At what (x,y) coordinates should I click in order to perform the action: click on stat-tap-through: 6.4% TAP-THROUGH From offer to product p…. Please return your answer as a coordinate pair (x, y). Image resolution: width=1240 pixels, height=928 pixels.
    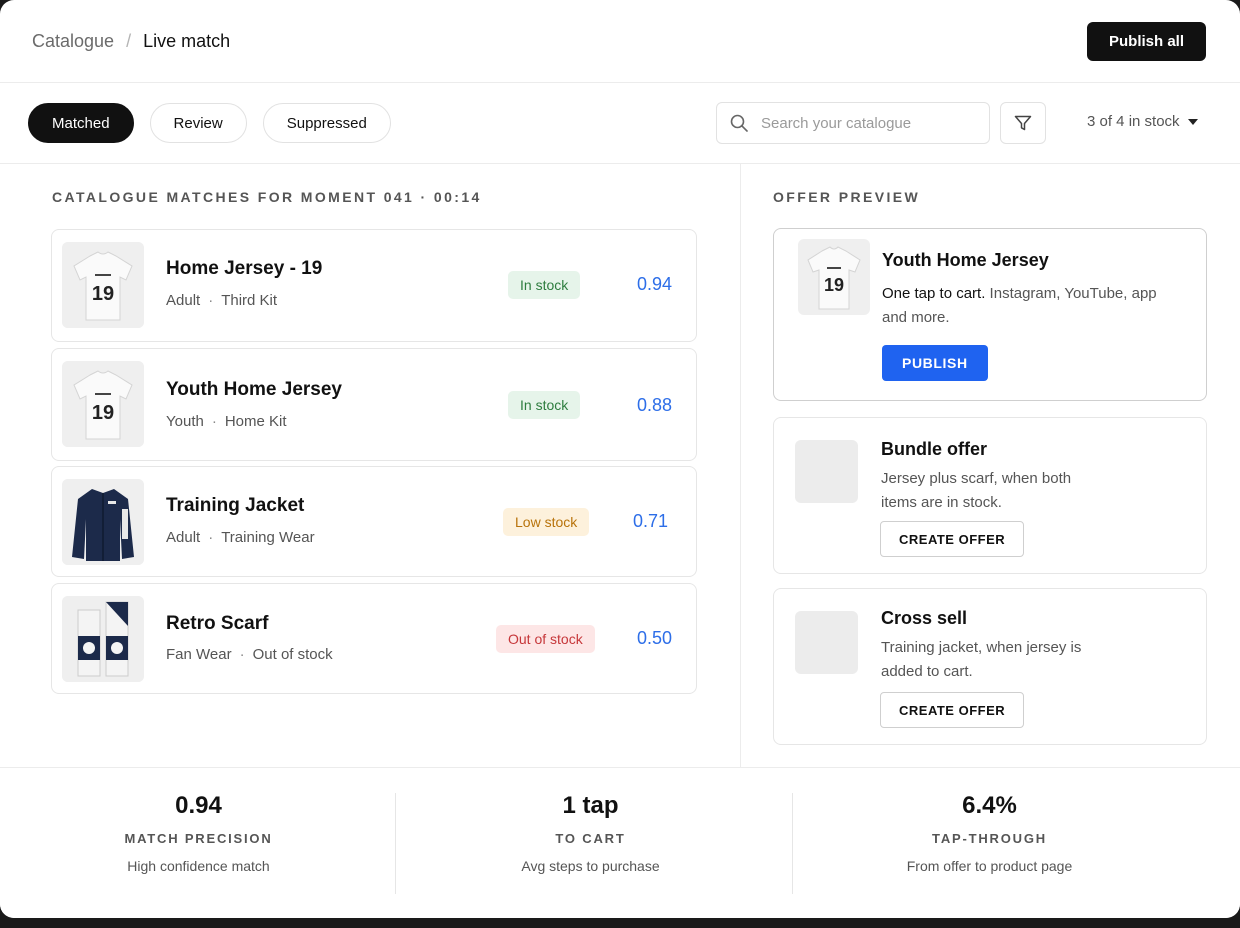
    Looking at the image, I should click on (989, 843).